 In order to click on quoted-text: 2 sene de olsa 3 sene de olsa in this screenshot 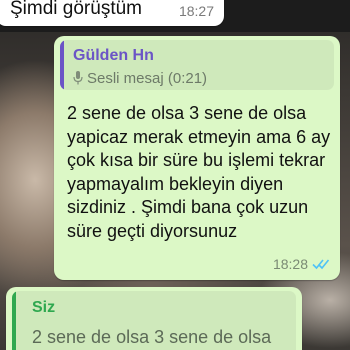, I will do `click(152, 337)`.